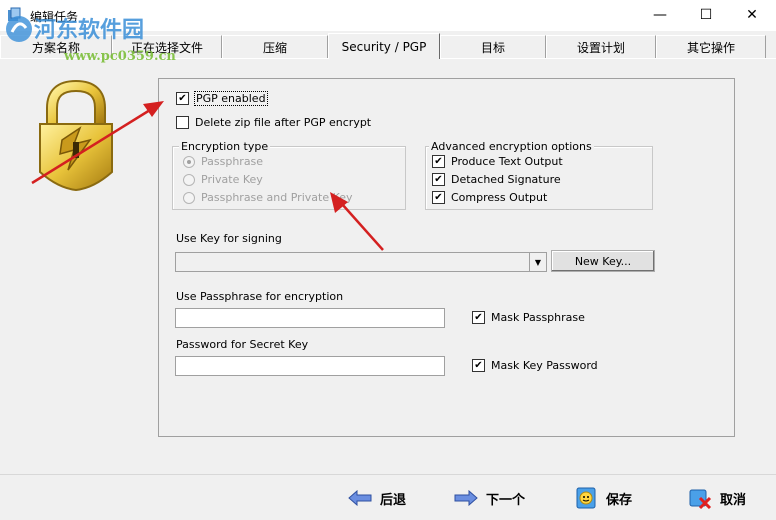  Describe the element at coordinates (182, 122) in the screenshot. I see `checkbox-box` at that location.